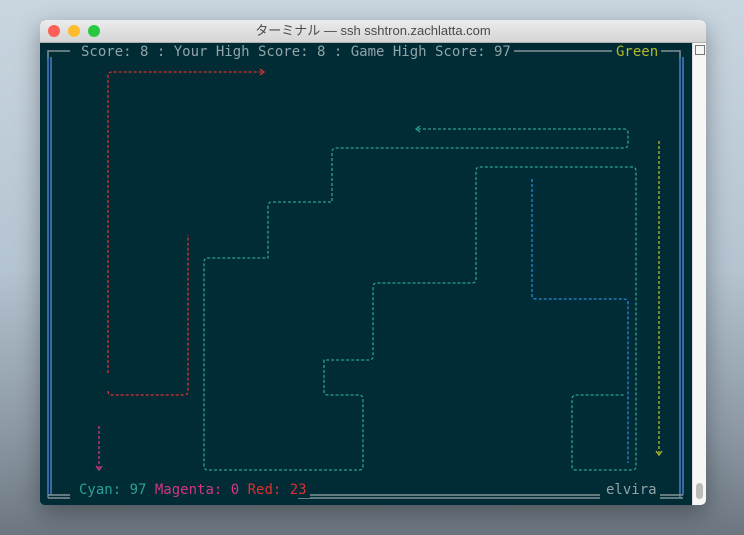 The image size is (744, 535). What do you see at coordinates (94, 31) in the screenshot?
I see `zoom-button` at bounding box center [94, 31].